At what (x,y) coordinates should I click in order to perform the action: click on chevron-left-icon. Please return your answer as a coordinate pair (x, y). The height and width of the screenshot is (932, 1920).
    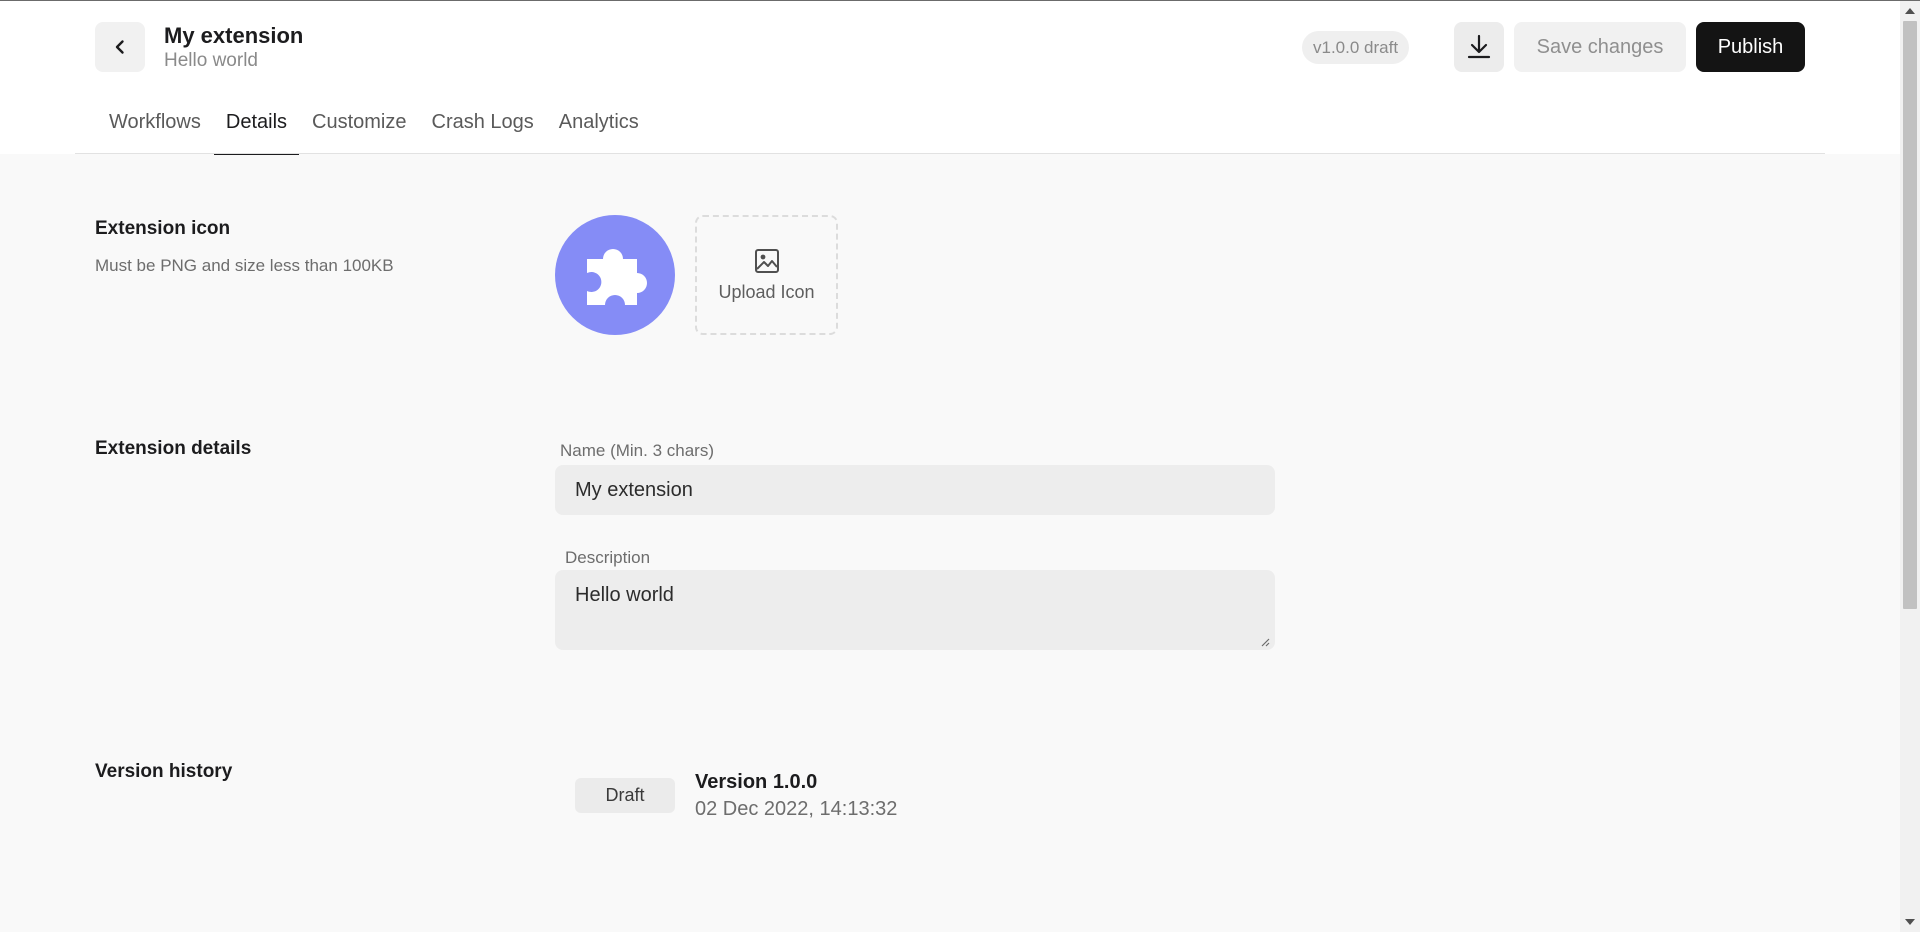
    Looking at the image, I should click on (119, 47).